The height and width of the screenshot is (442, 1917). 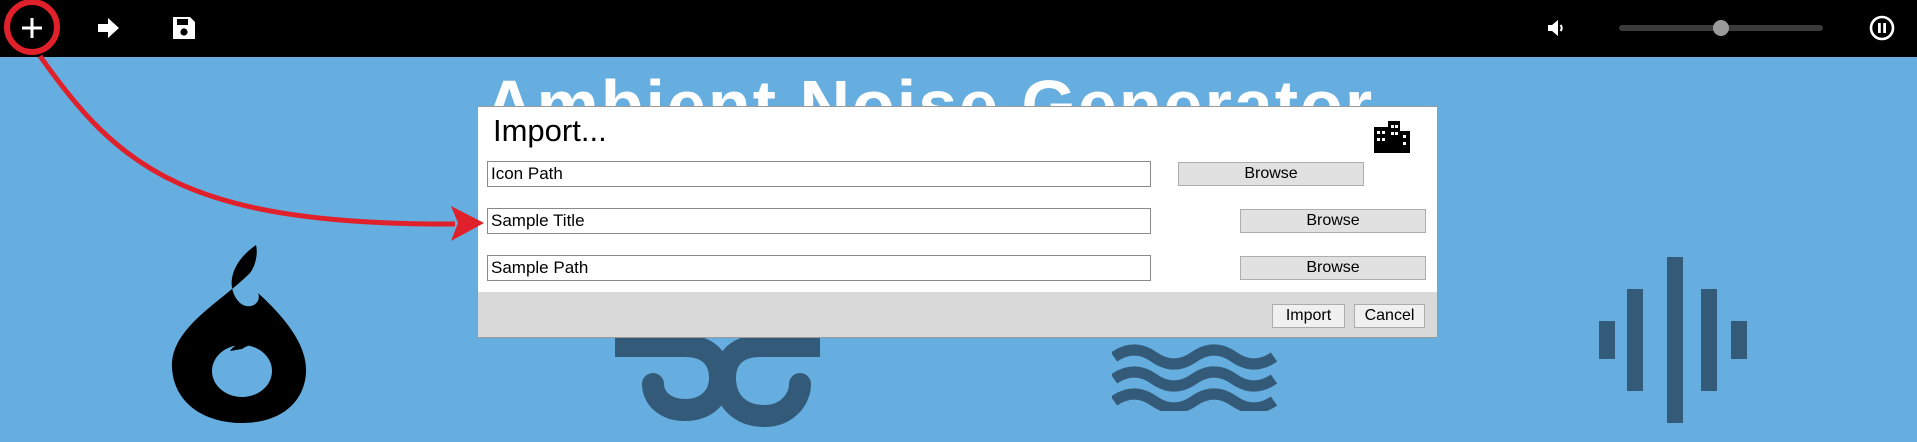 I want to click on sample-title-field, so click(x=819, y=221).